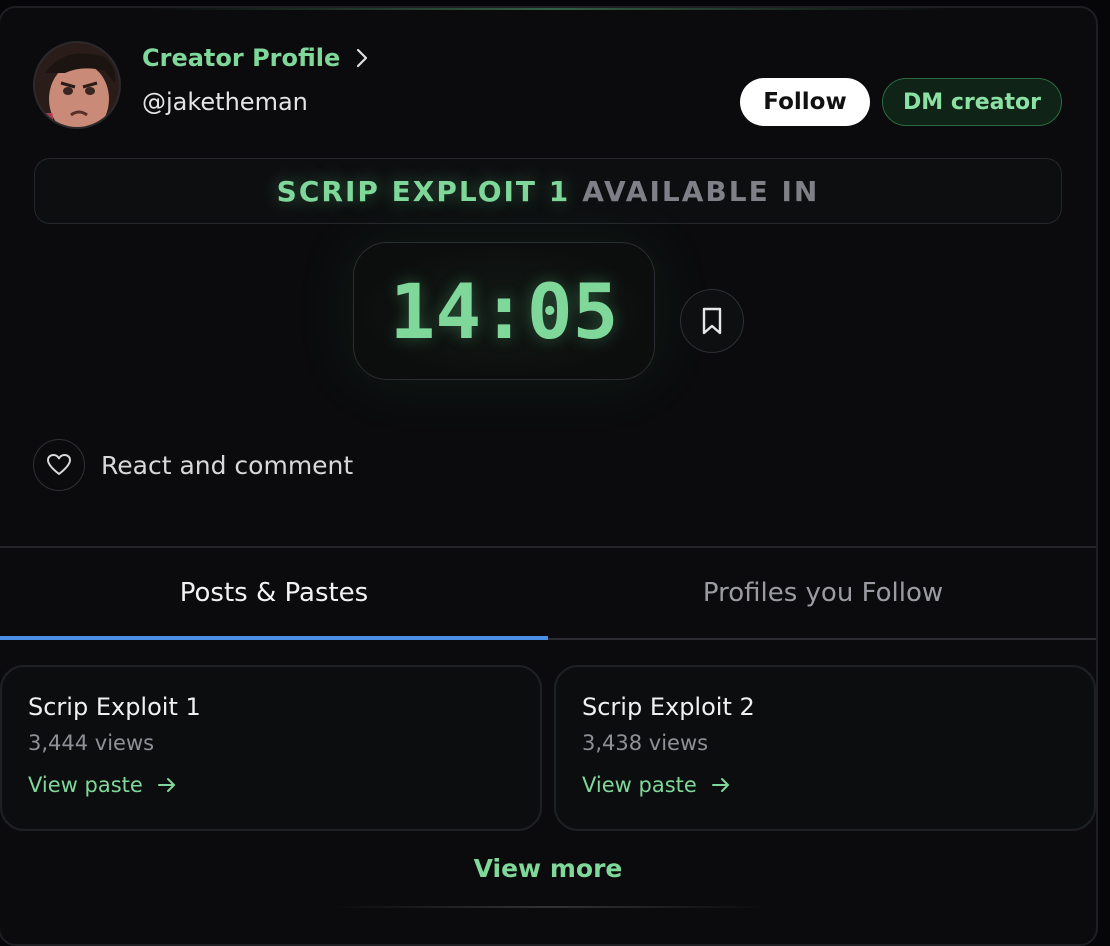 The image size is (1110, 946). I want to click on view-more-button: View more, so click(548, 868).